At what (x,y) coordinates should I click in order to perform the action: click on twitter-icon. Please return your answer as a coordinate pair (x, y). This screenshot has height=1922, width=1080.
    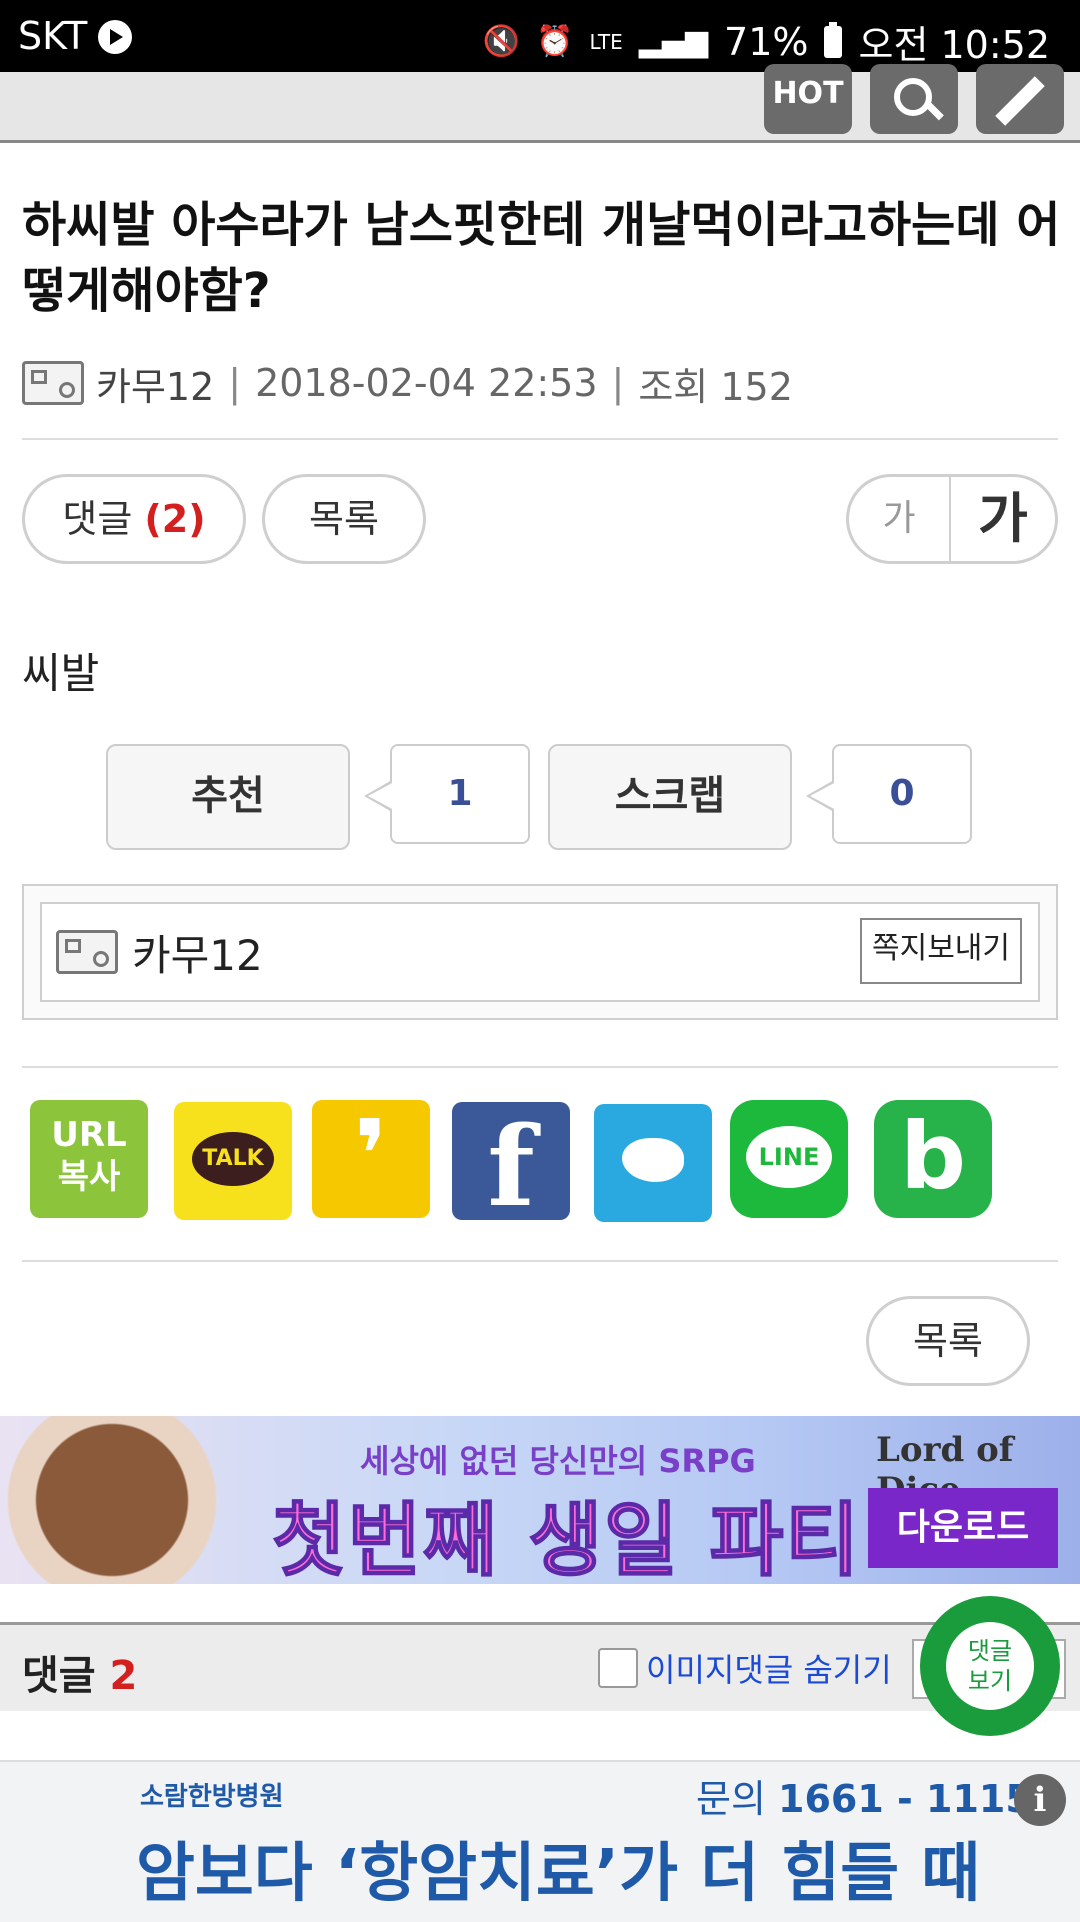
    Looking at the image, I should click on (653, 1160).